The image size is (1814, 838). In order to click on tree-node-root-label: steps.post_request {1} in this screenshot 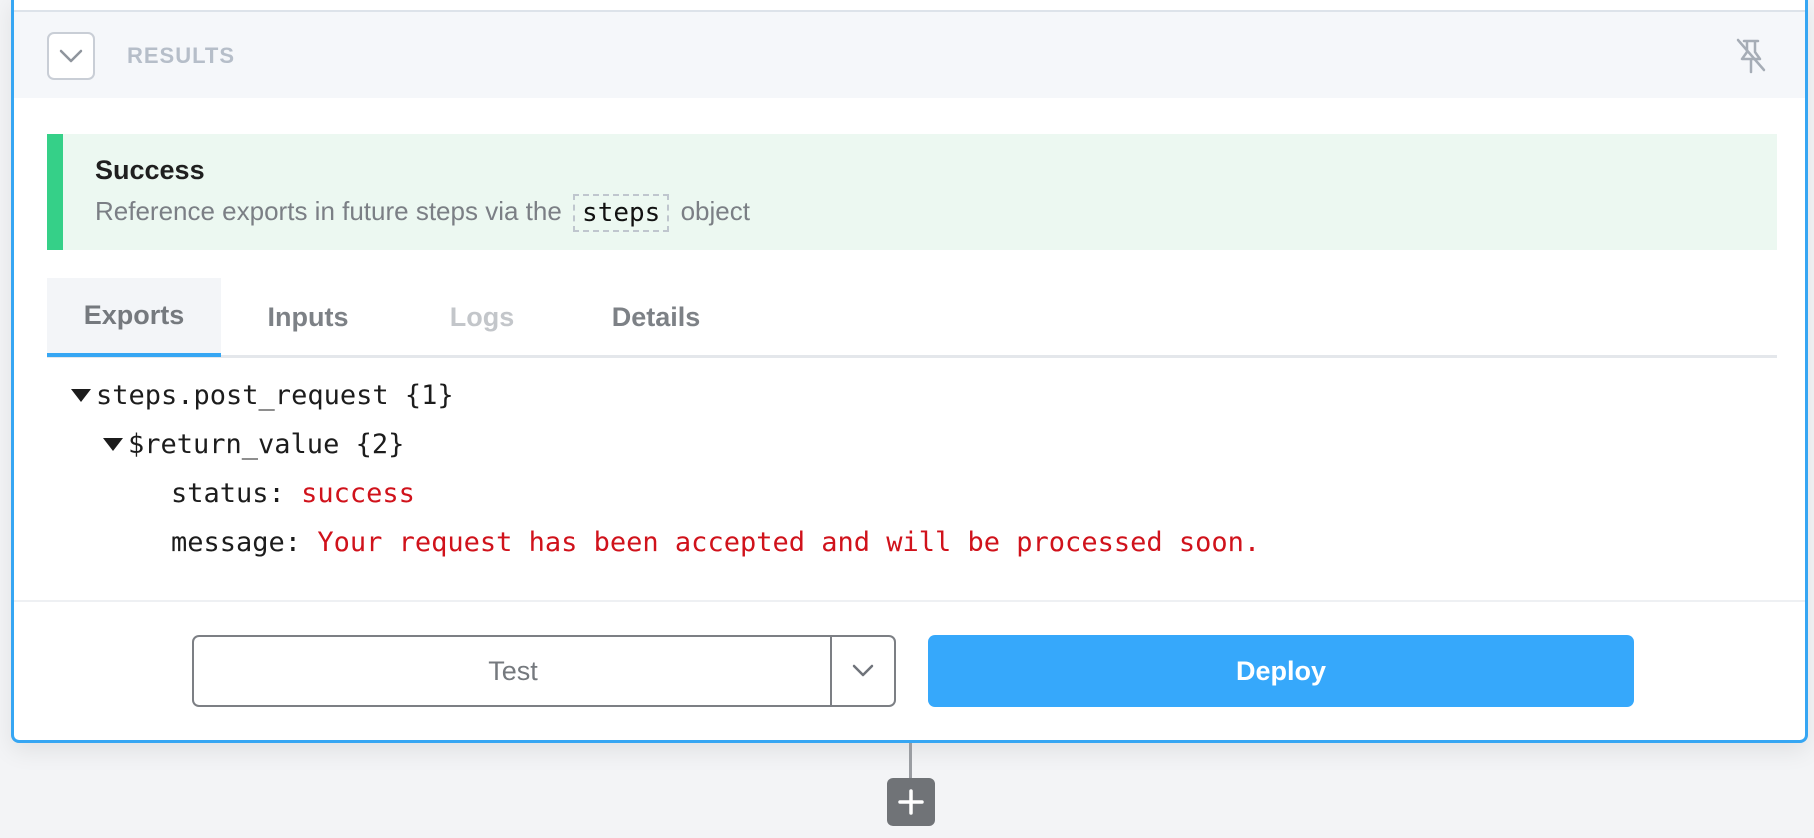, I will do `click(275, 395)`.